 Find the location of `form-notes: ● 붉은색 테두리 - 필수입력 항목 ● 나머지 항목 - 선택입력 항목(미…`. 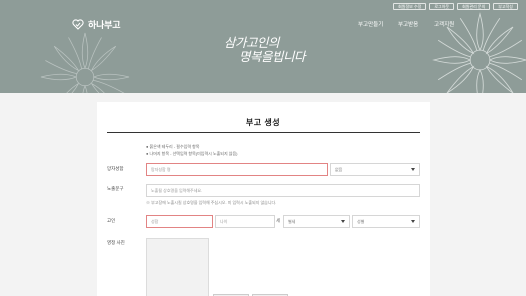

form-notes: ● 붉은색 테두리 - 필수입력 항목 ● 나머지 항목 - 선택입력 항목(미… is located at coordinates (191, 150).